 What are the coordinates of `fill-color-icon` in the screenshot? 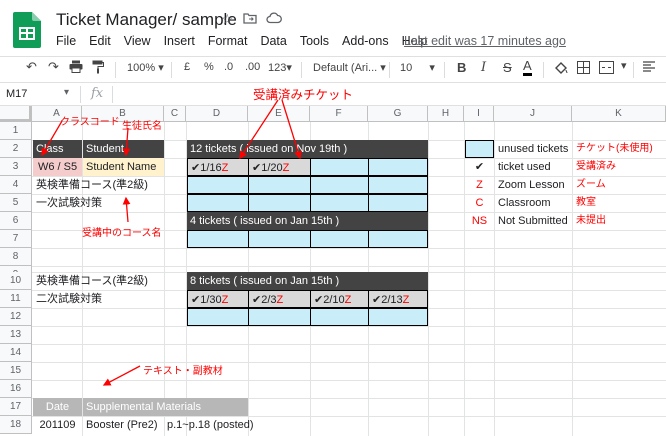 It's located at (561, 69).